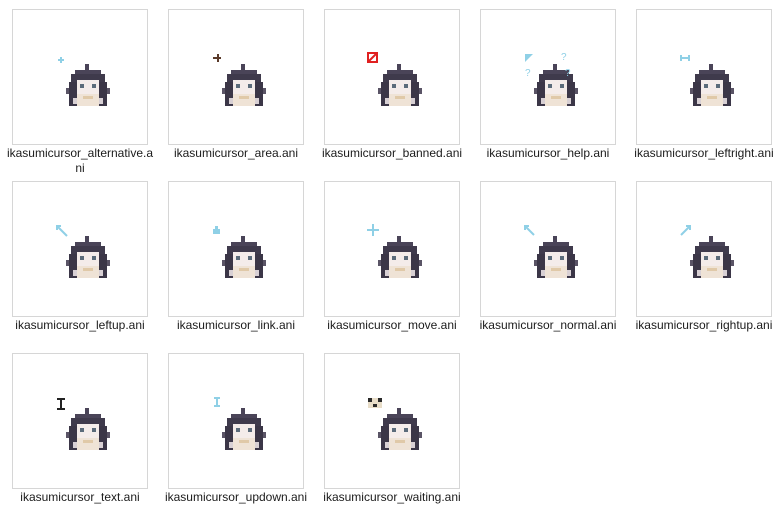  What do you see at coordinates (61, 404) in the screenshot?
I see `text-ibeam-icon` at bounding box center [61, 404].